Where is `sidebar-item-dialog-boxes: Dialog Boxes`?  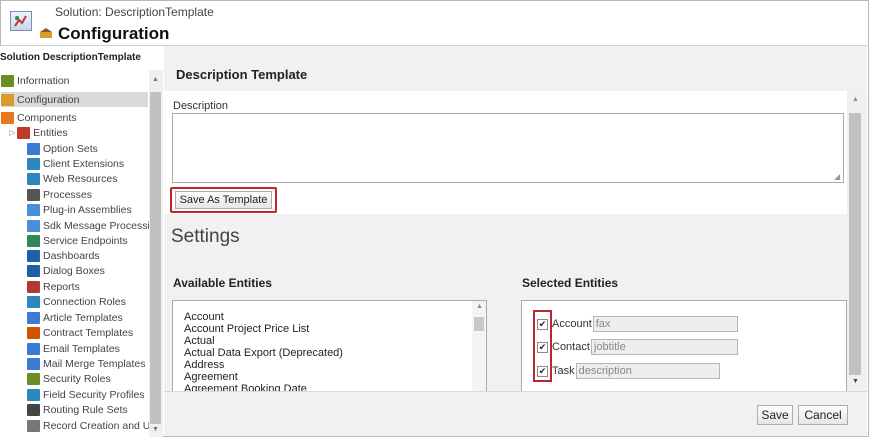
sidebar-item-dialog-boxes: Dialog Boxes is located at coordinates (66, 270).